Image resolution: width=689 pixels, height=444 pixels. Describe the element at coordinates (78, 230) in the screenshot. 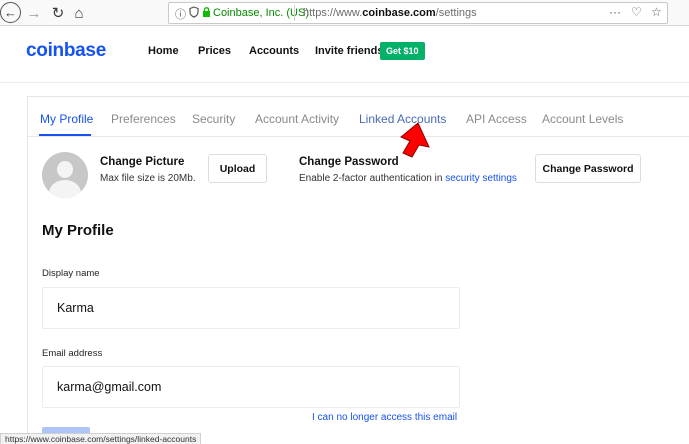

I see `section-title: My Profile` at that location.